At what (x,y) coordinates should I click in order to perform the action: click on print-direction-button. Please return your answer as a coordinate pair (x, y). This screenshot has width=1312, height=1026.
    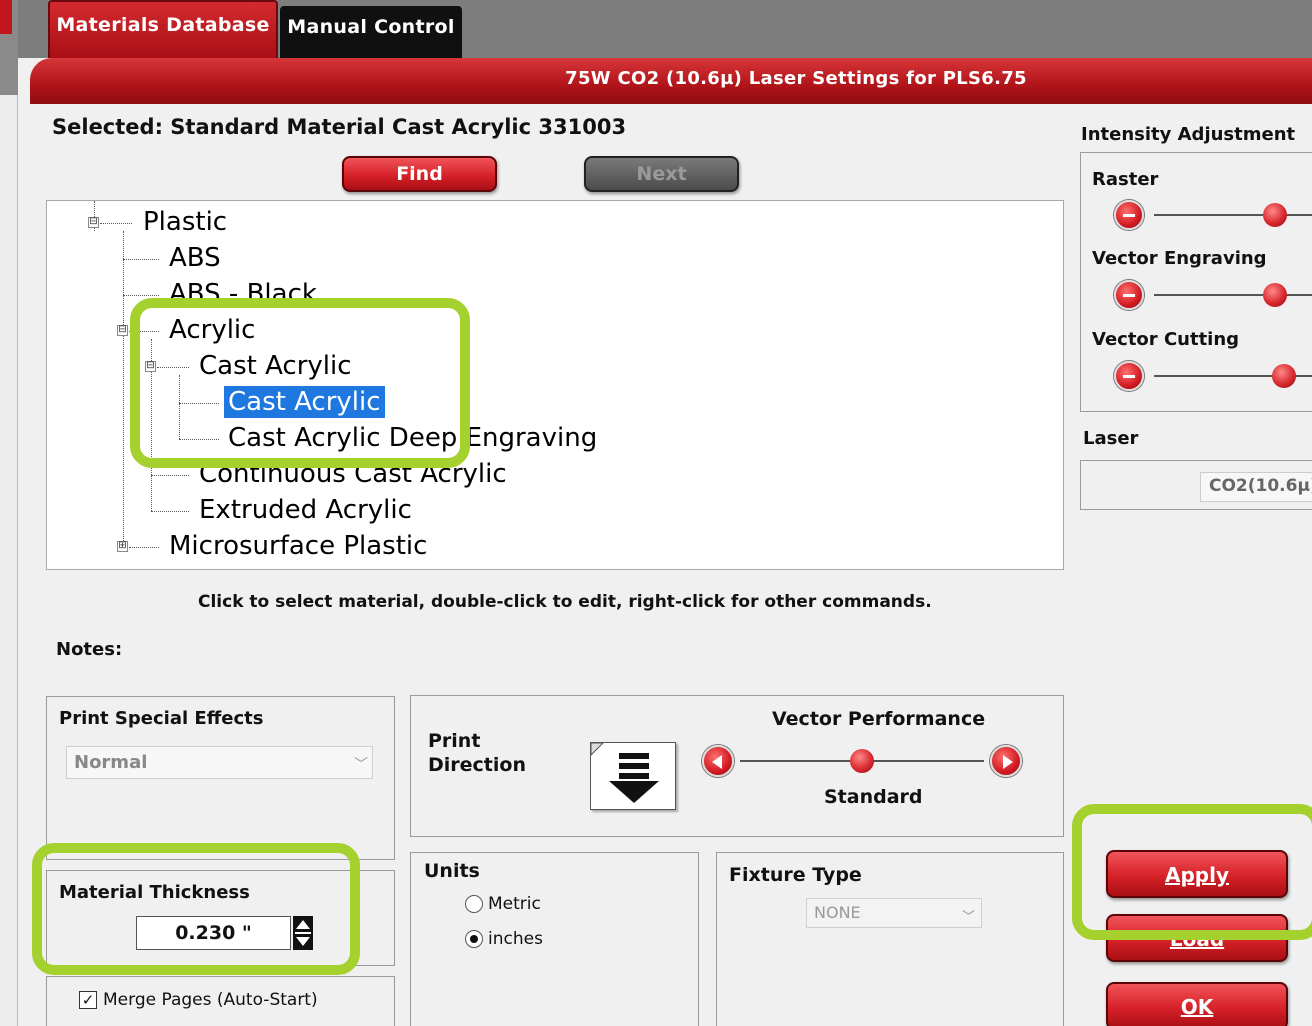
    Looking at the image, I should click on (633, 776).